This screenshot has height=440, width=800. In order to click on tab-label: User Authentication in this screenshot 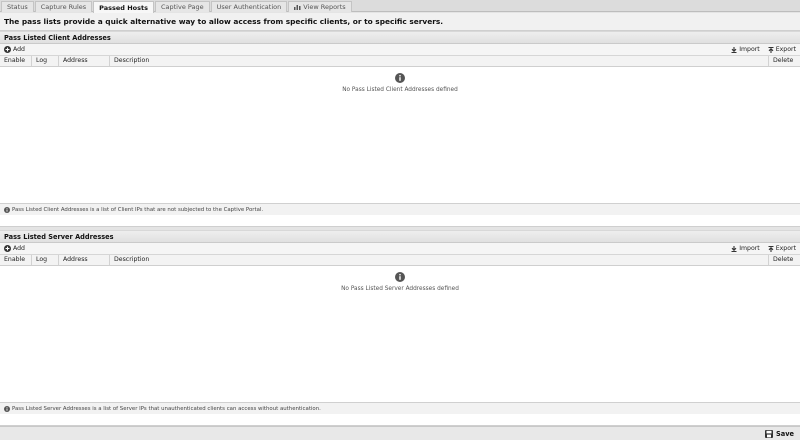, I will do `click(249, 7)`.